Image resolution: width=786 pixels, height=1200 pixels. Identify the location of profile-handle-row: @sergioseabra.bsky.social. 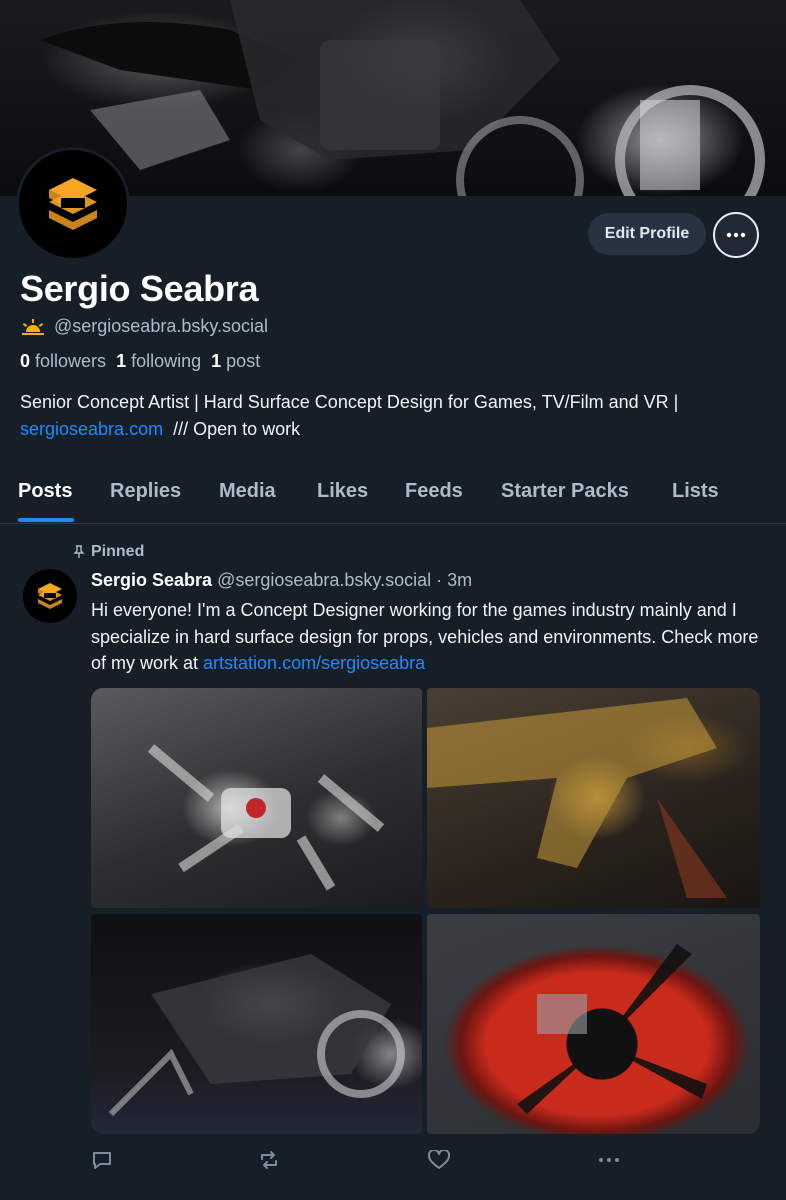
(144, 326).